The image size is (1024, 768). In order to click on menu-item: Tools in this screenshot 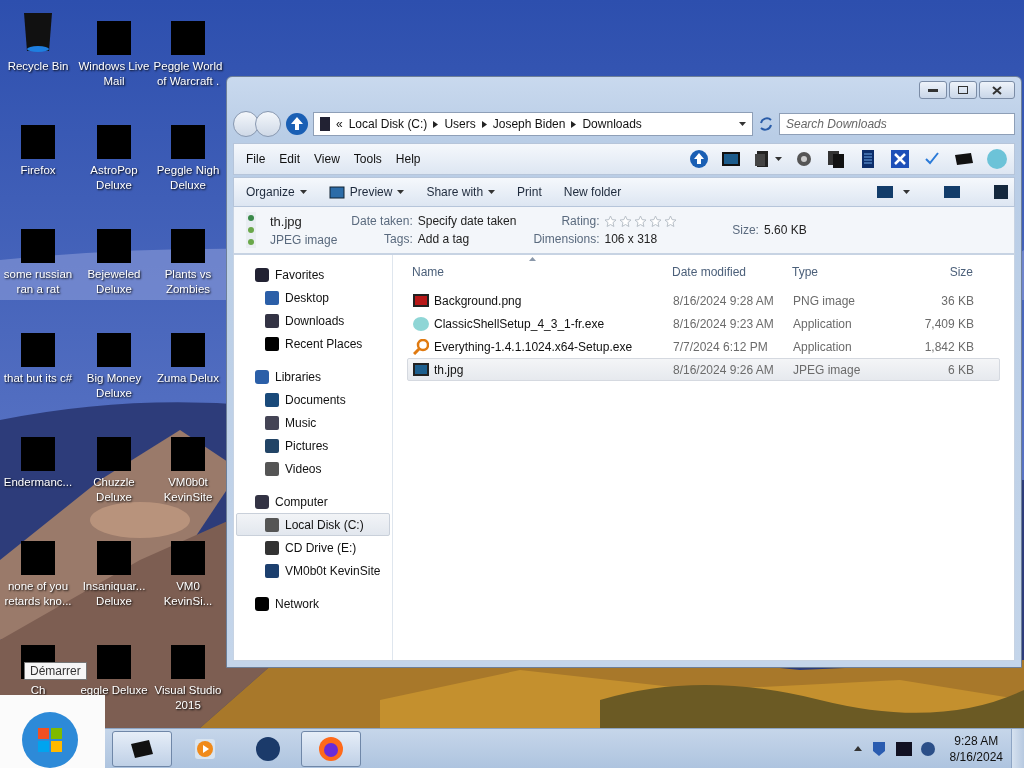, I will do `click(367, 159)`.